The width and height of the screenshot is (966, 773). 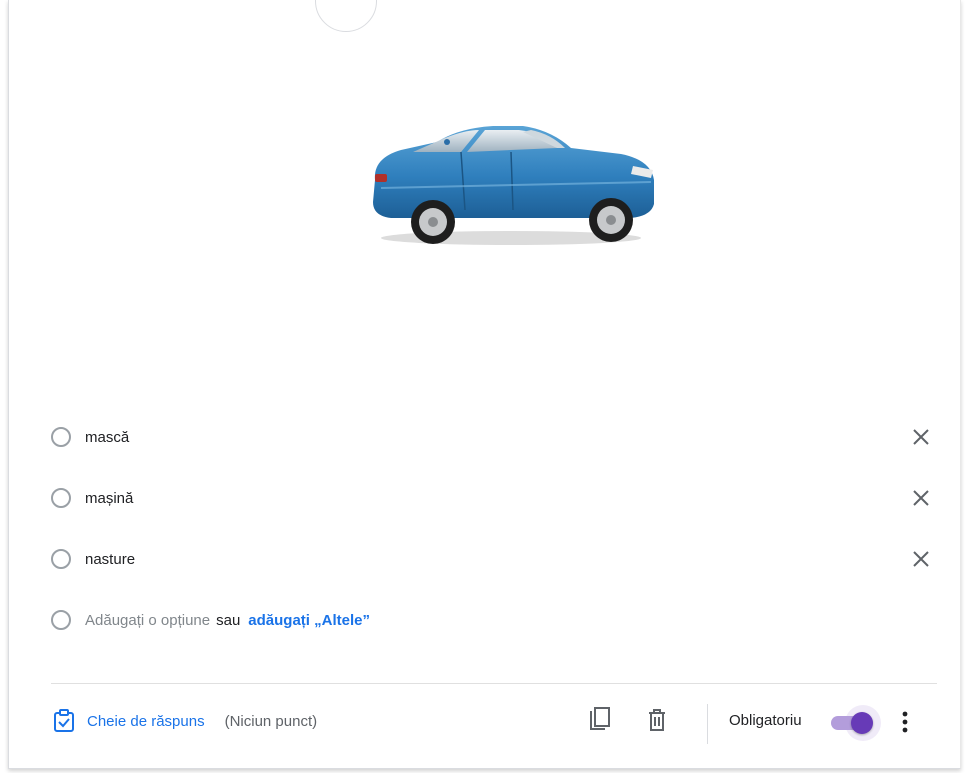 What do you see at coordinates (491, 498) in the screenshot?
I see `option-row: mașină` at bounding box center [491, 498].